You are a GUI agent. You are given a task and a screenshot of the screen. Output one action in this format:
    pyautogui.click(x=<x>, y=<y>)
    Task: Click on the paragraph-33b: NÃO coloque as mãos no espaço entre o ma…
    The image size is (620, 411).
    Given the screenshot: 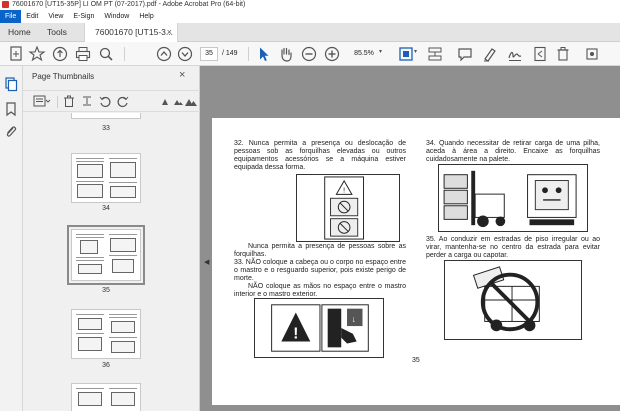 What is the action you would take?
    pyautogui.click(x=320, y=290)
    